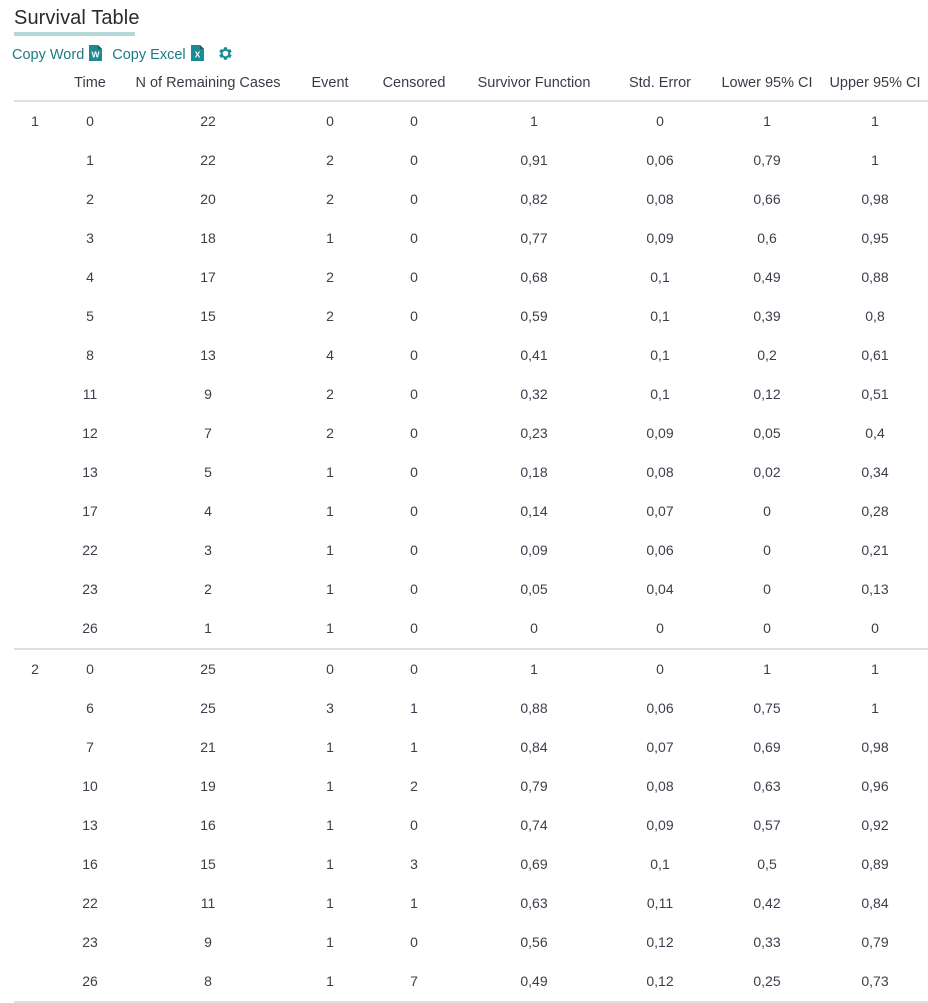  Describe the element at coordinates (534, 199) in the screenshot. I see `cell-survivor-function: 0,82` at that location.